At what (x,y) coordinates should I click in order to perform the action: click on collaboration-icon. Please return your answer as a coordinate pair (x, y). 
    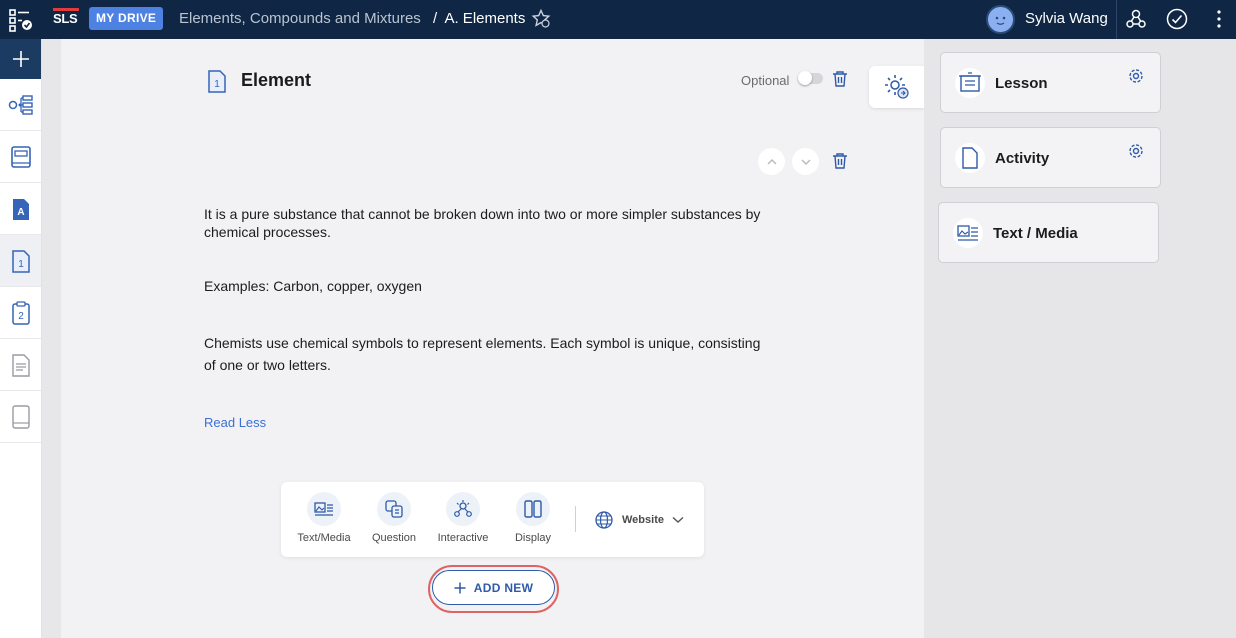
    Looking at the image, I should click on (1136, 19).